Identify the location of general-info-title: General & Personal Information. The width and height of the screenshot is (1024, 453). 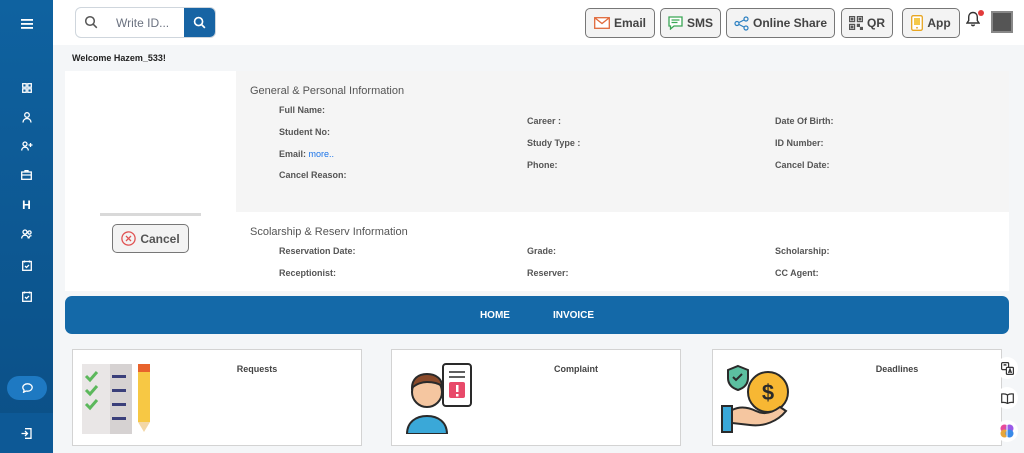
(327, 91).